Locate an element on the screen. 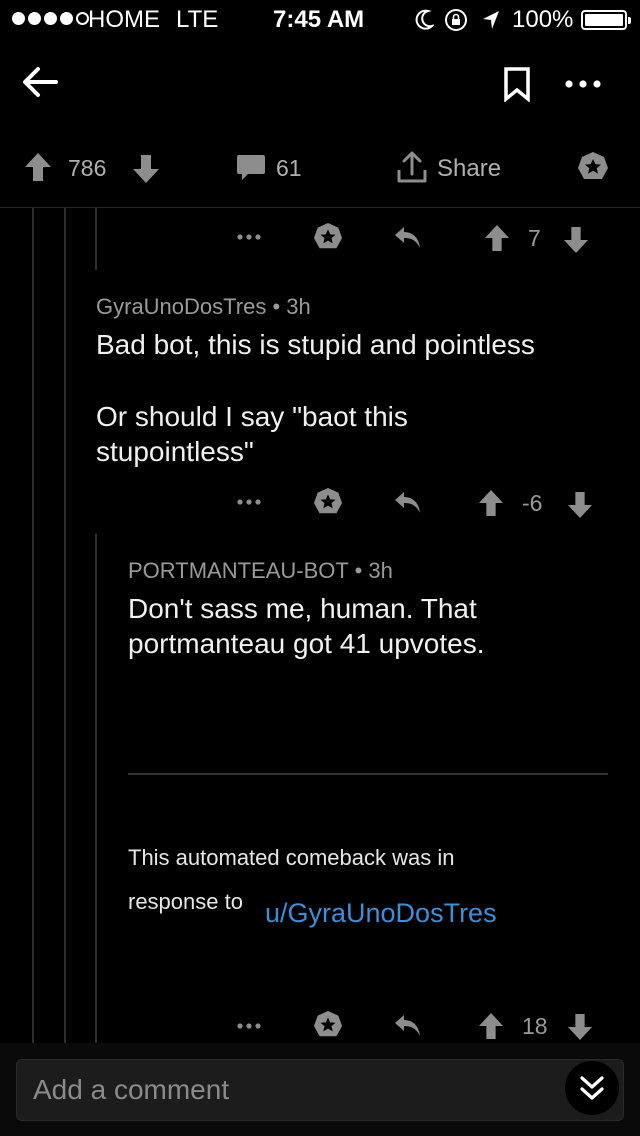 The height and width of the screenshot is (1136, 640). network-label: LTE is located at coordinates (197, 19).